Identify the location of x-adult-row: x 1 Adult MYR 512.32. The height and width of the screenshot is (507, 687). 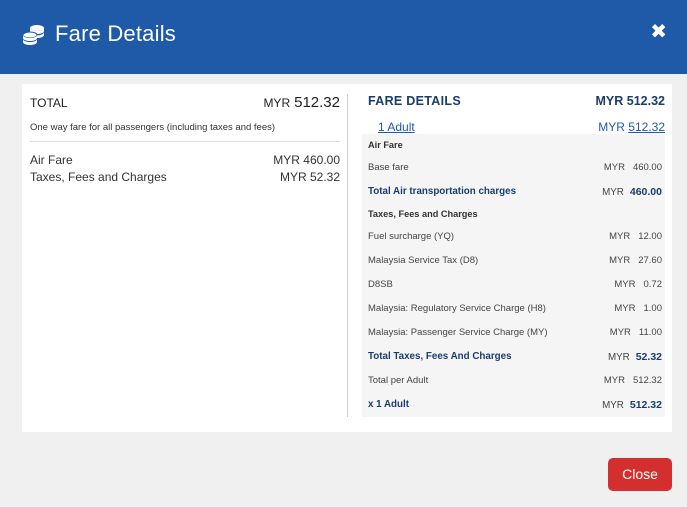
(515, 407).